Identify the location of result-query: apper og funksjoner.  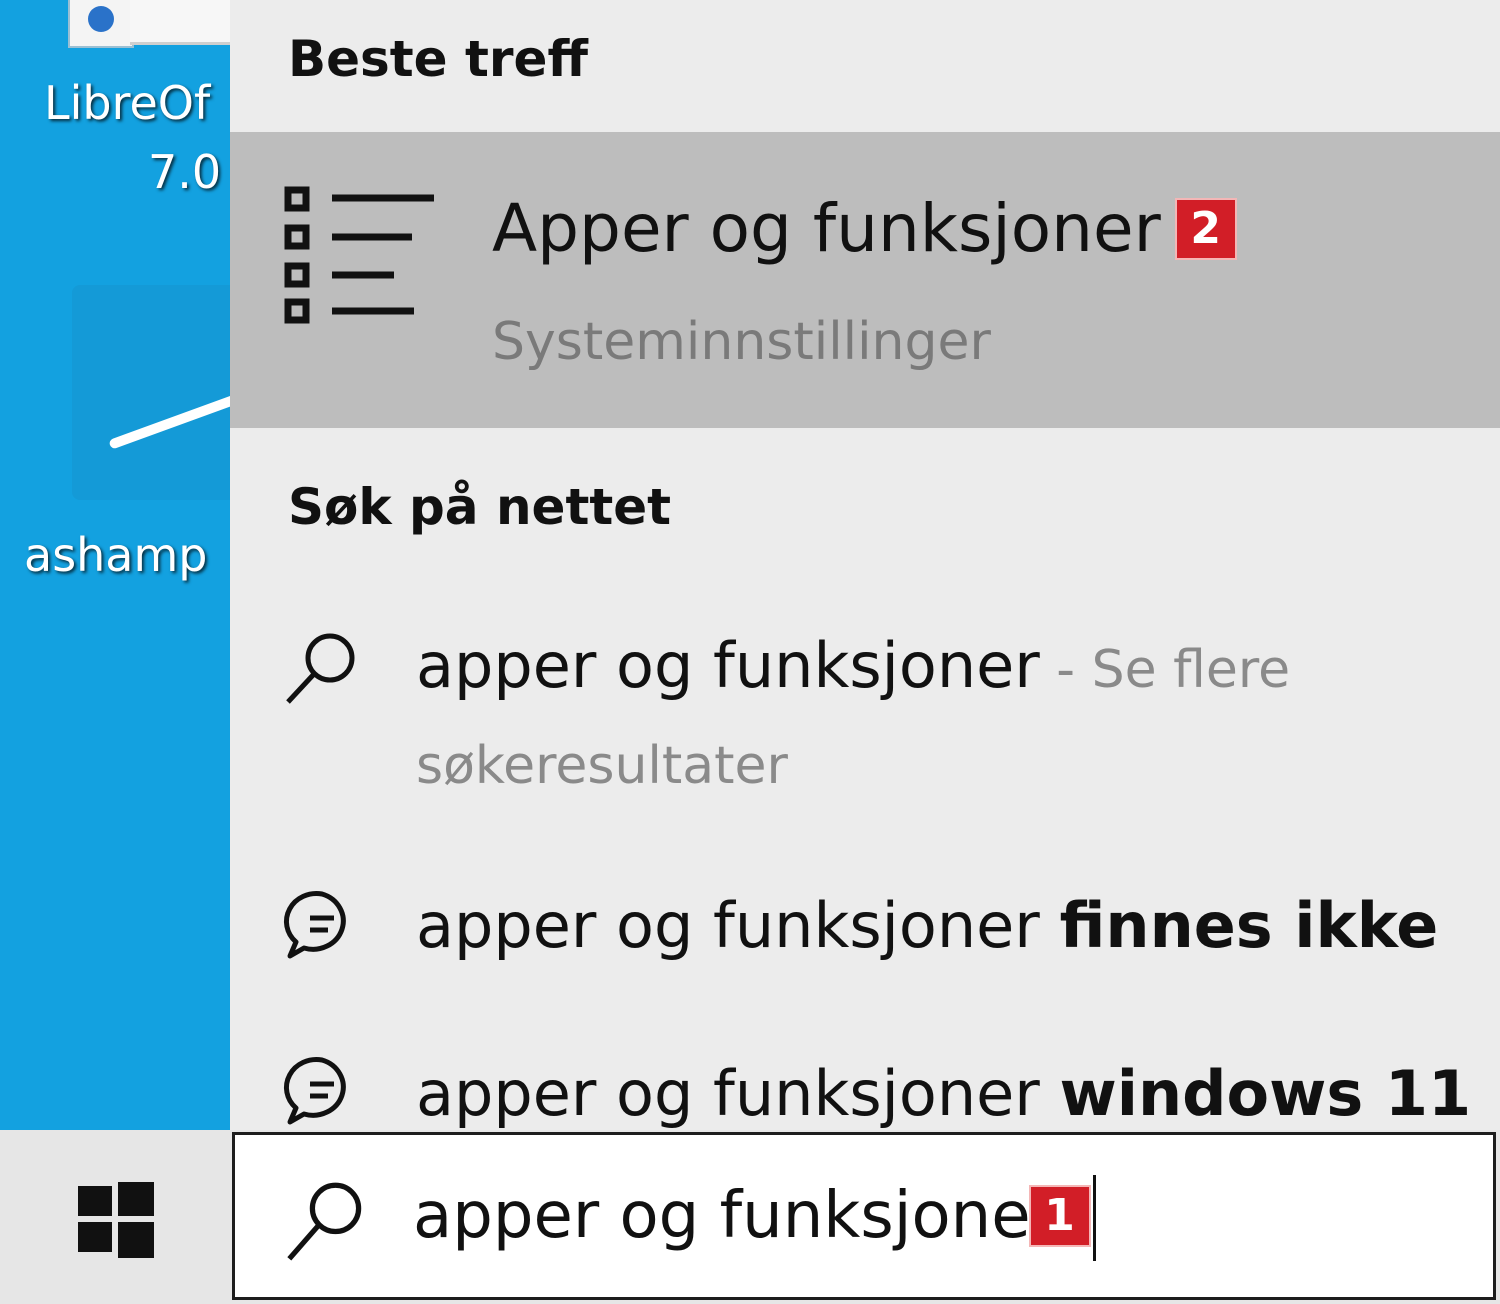
(728, 665).